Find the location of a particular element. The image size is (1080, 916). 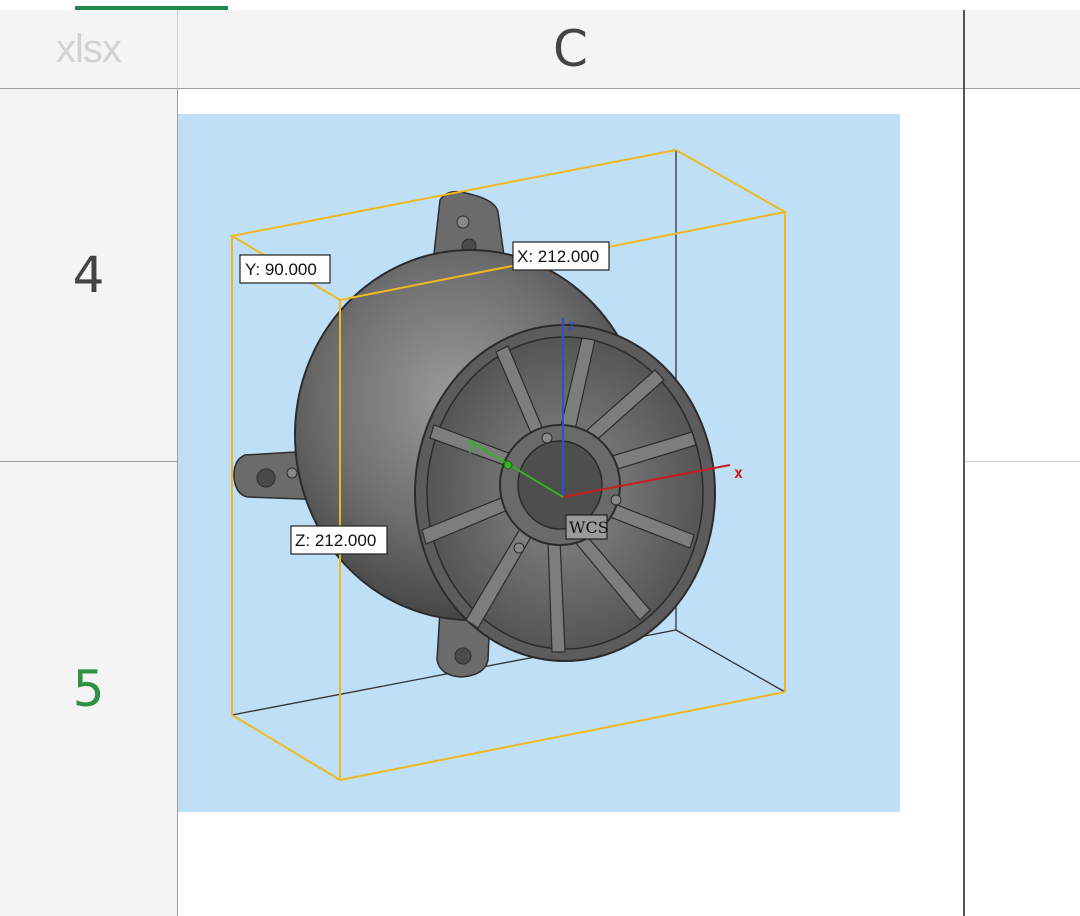

column-header-label: C is located at coordinates (570, 49).